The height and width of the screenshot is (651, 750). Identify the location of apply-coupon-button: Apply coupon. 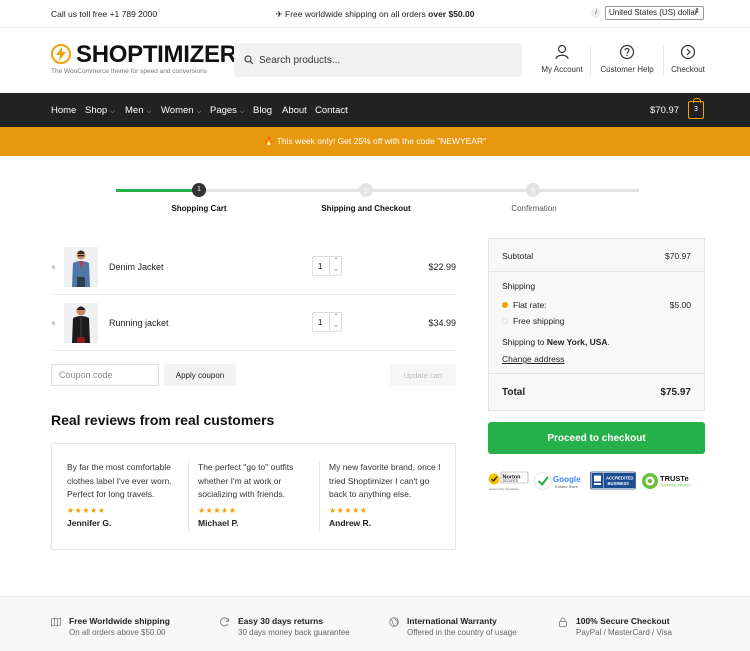
(200, 375).